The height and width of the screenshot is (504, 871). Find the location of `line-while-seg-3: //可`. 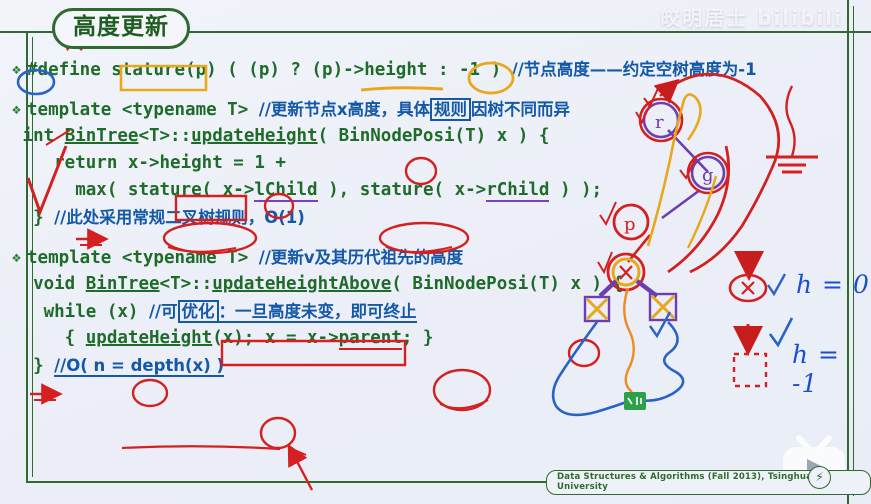

line-while-seg-3: //可 is located at coordinates (163, 311).